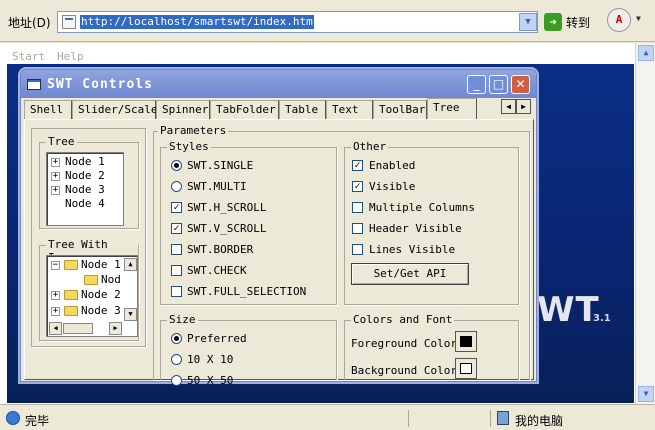 The width and height of the screenshot is (655, 430). I want to click on parameters-title: Parameters, so click(193, 130).